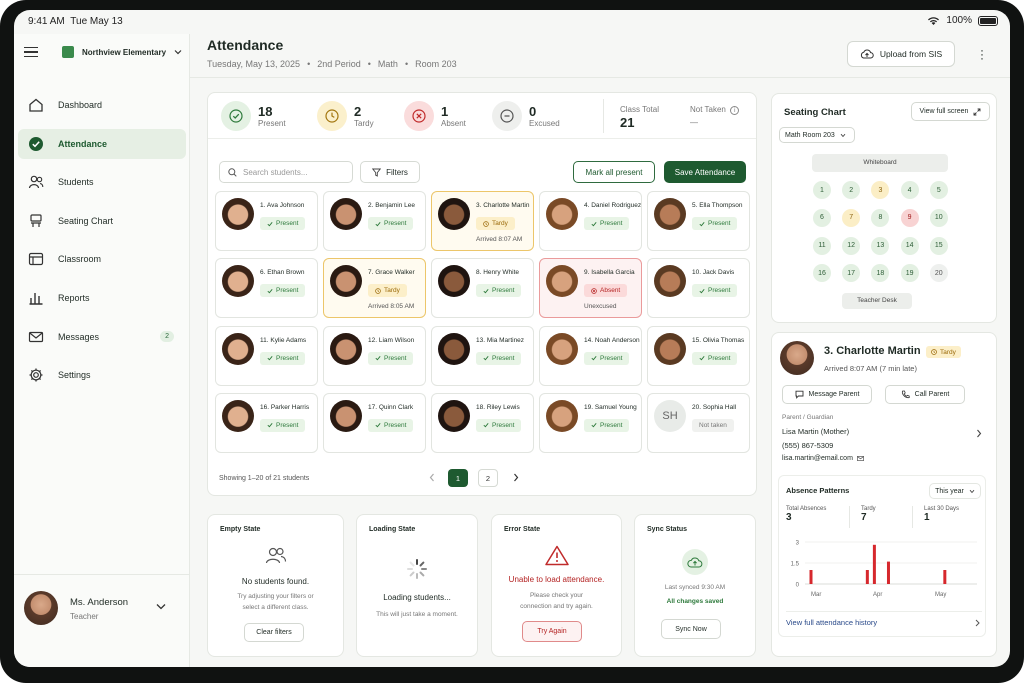  Describe the element at coordinates (395, 223) in the screenshot. I see `status-label: Present` at that location.